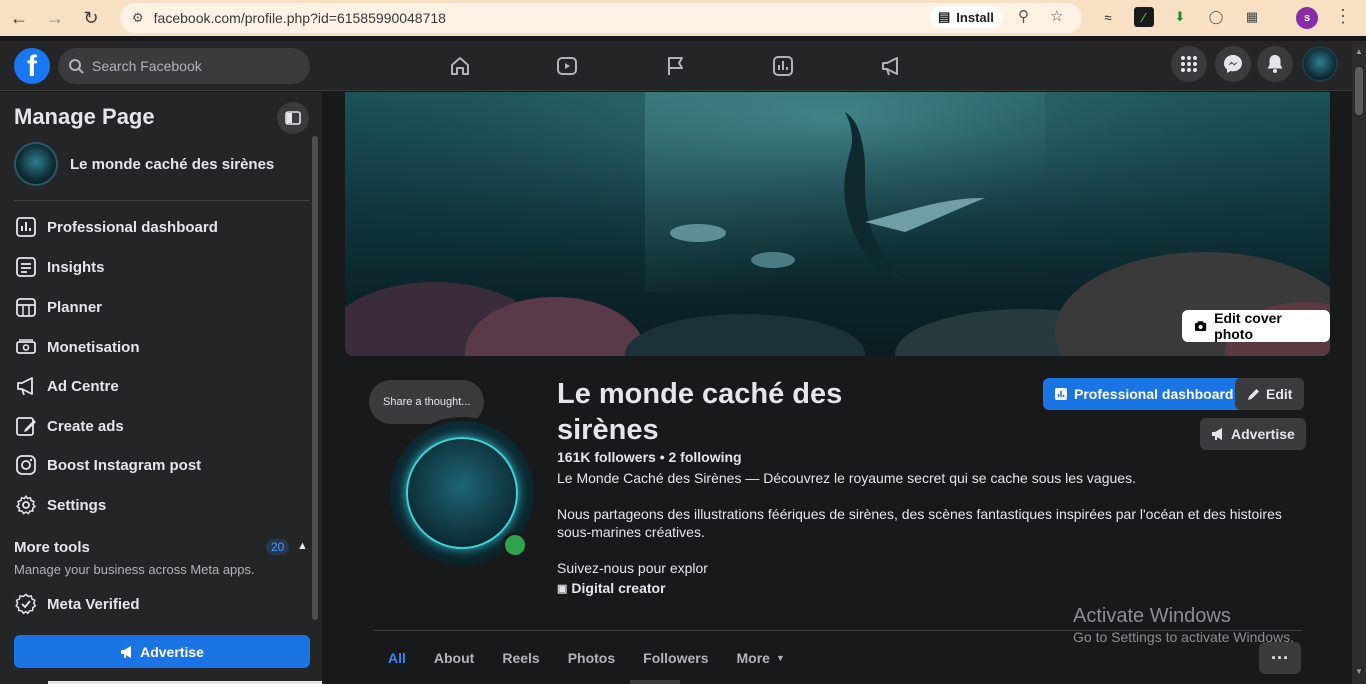 The height and width of the screenshot is (684, 1366). I want to click on reload-icon: ↻, so click(91, 18).